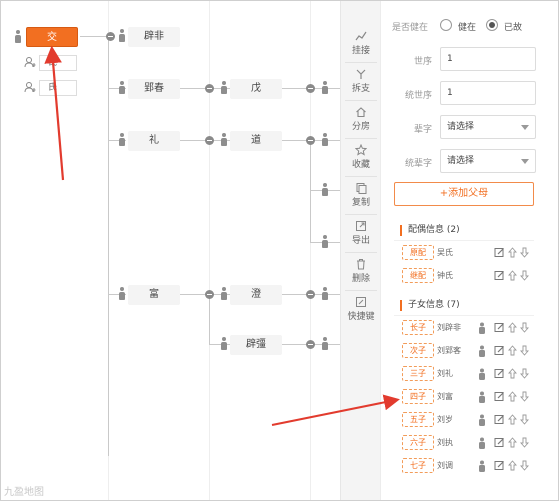  What do you see at coordinates (418, 96) in the screenshot?
I see `field-label-tongshixu: 统世序` at bounding box center [418, 96].